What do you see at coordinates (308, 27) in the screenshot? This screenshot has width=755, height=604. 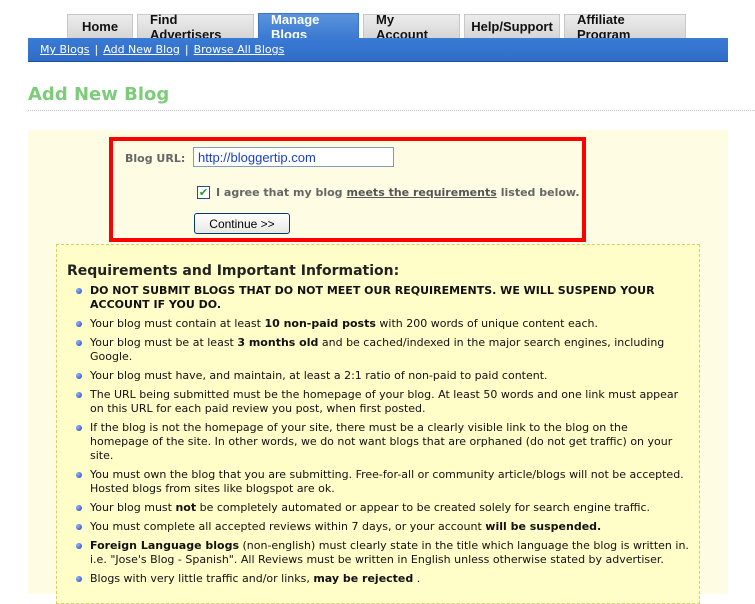 I see `tab-manage-blogs: Manage Blogs` at bounding box center [308, 27].